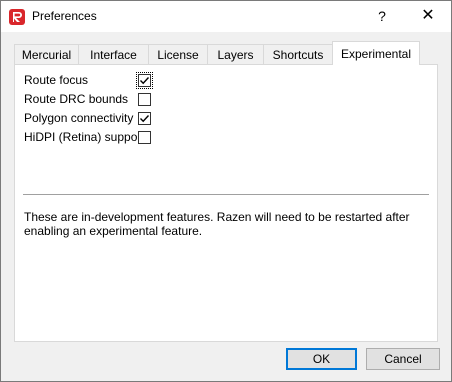  Describe the element at coordinates (113, 54) in the screenshot. I see `tab-interface: Interface` at that location.